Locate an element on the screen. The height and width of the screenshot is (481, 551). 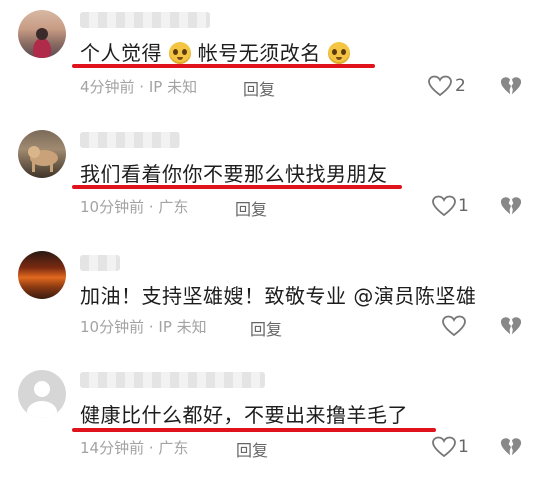
default-avatar-icon is located at coordinates (42, 399).